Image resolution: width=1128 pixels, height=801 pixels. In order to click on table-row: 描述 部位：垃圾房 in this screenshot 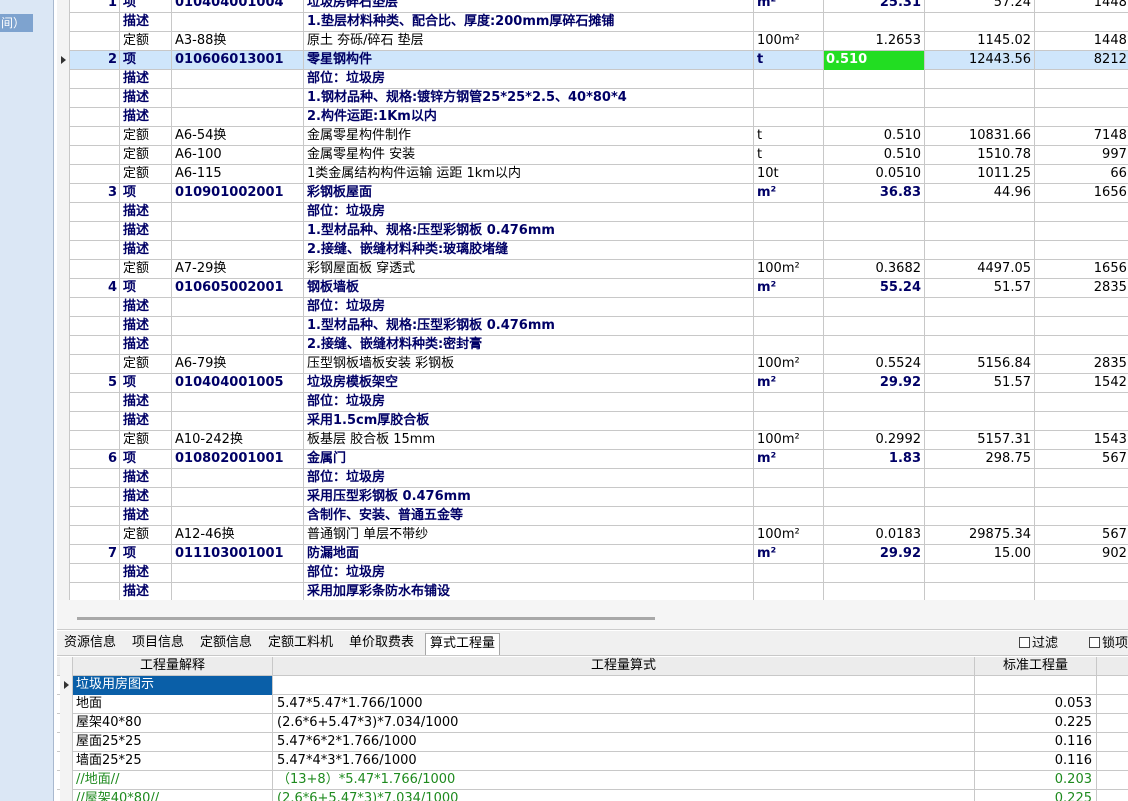, I will do `click(592, 402)`.